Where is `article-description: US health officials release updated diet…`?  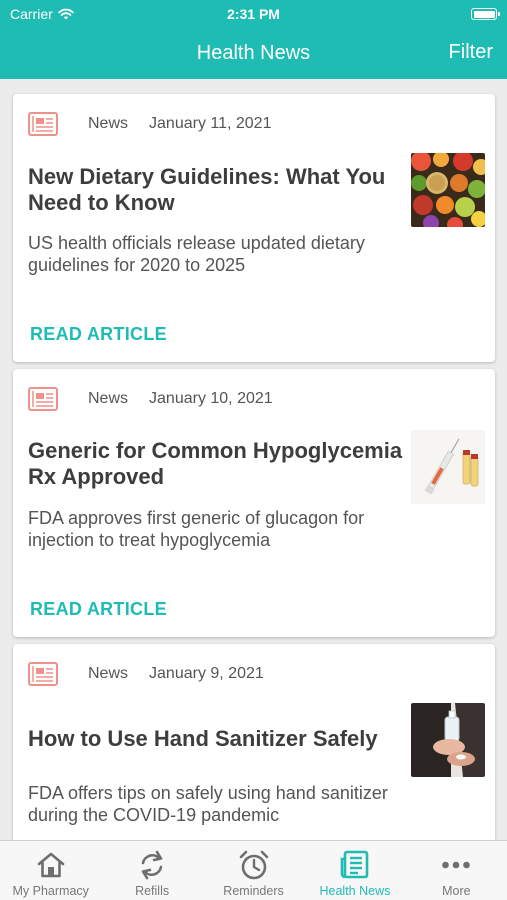 article-description: US health officials release updated diet… is located at coordinates (196, 254).